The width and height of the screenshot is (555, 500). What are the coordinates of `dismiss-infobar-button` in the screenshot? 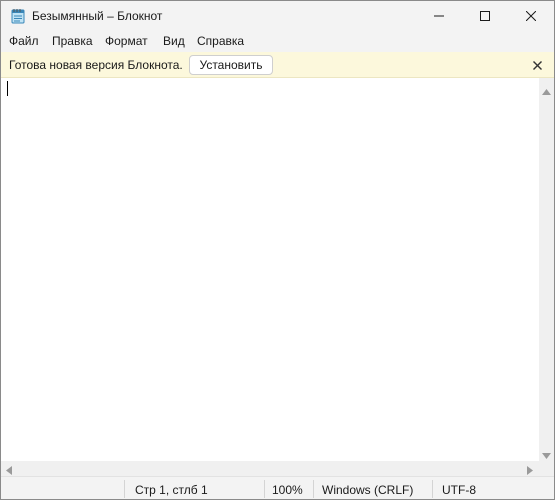 It's located at (537, 65).